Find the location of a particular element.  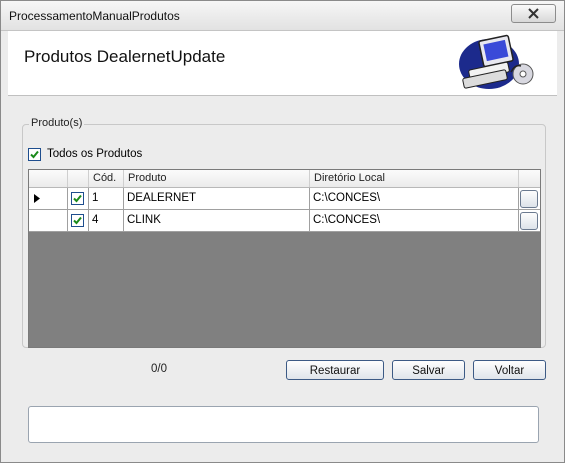

browse-column-header is located at coordinates (529, 178).